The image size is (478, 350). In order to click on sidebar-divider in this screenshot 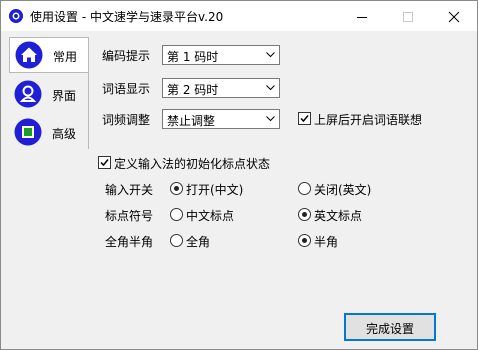, I will do `click(88, 93)`.